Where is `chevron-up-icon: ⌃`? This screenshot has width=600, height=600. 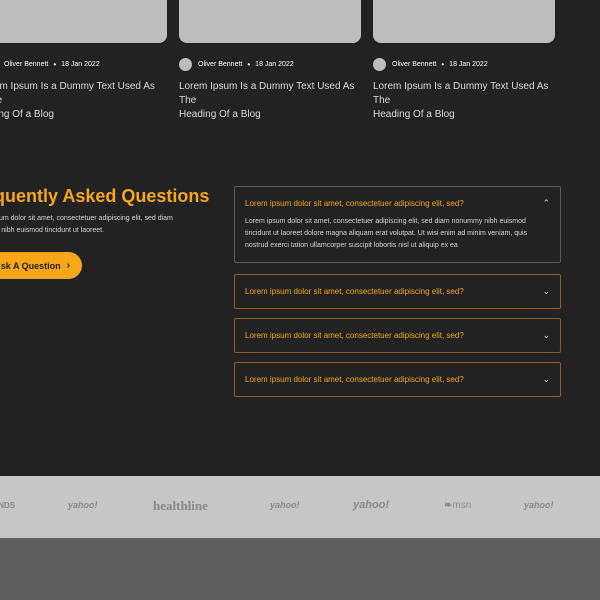 chevron-up-icon: ⌃ is located at coordinates (546, 203).